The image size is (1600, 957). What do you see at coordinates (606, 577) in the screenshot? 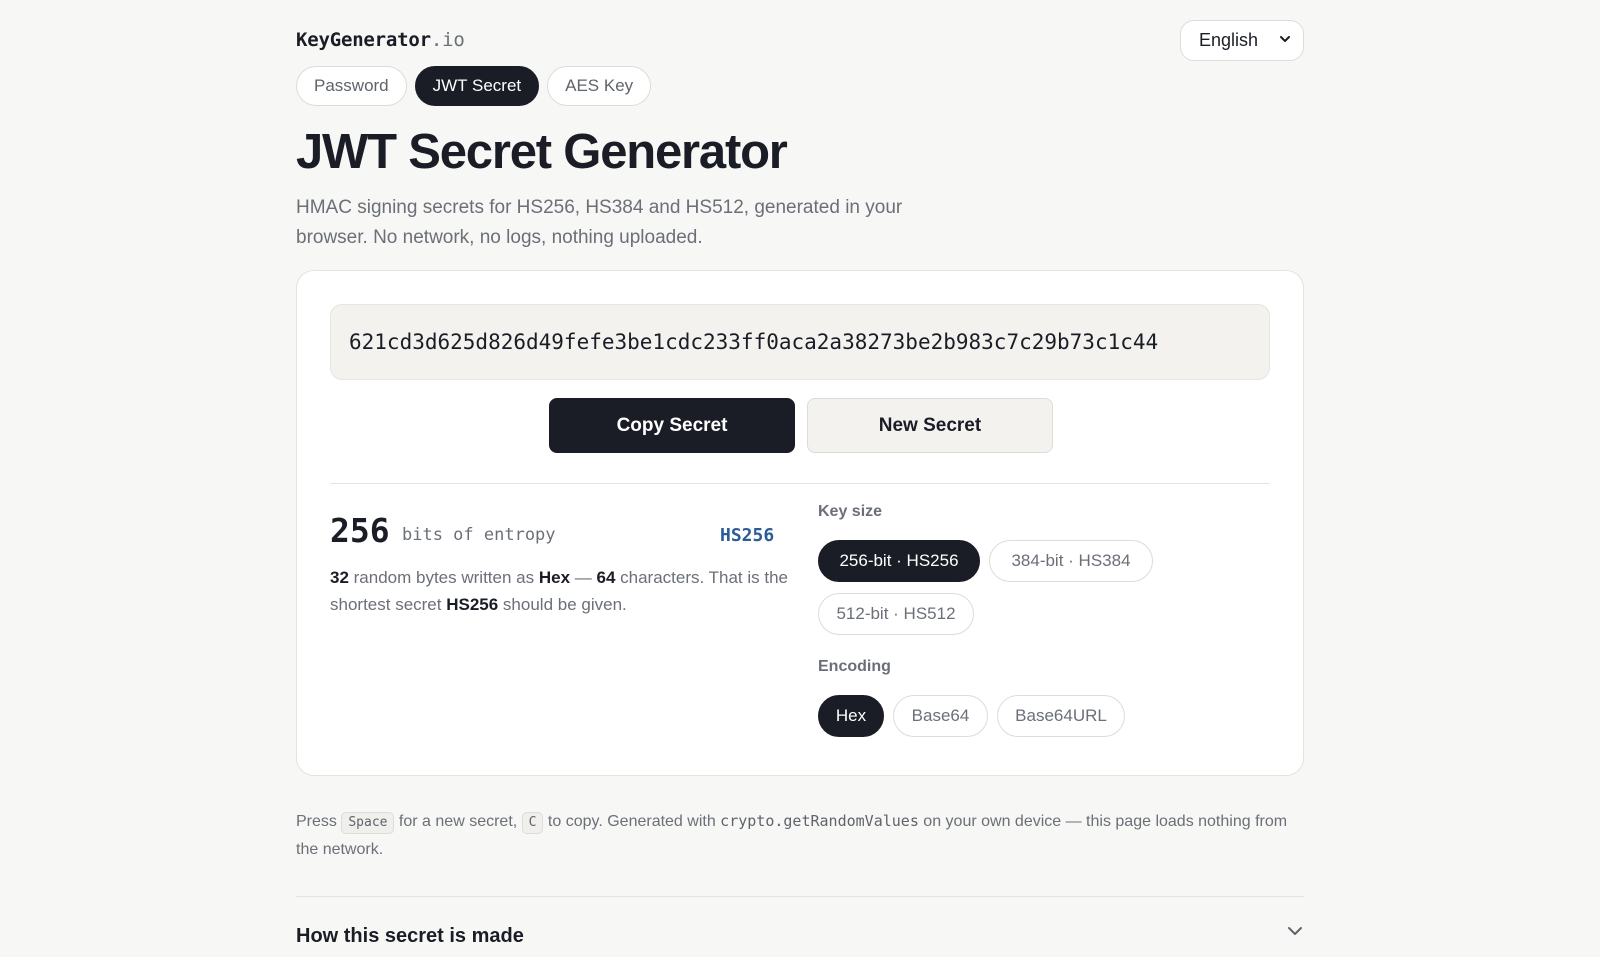
I see `desc-chars: 64` at bounding box center [606, 577].